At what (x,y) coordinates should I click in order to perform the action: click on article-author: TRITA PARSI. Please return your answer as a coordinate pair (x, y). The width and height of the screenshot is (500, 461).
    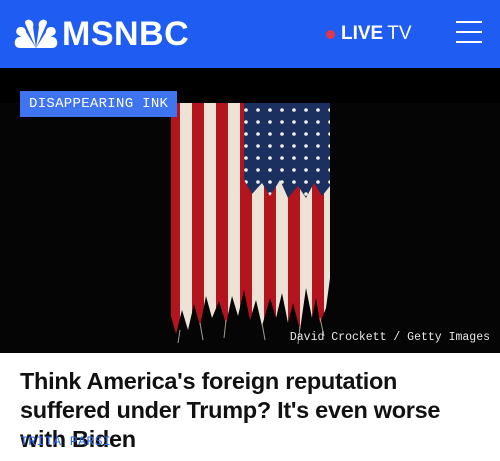
    Looking at the image, I should click on (65, 441).